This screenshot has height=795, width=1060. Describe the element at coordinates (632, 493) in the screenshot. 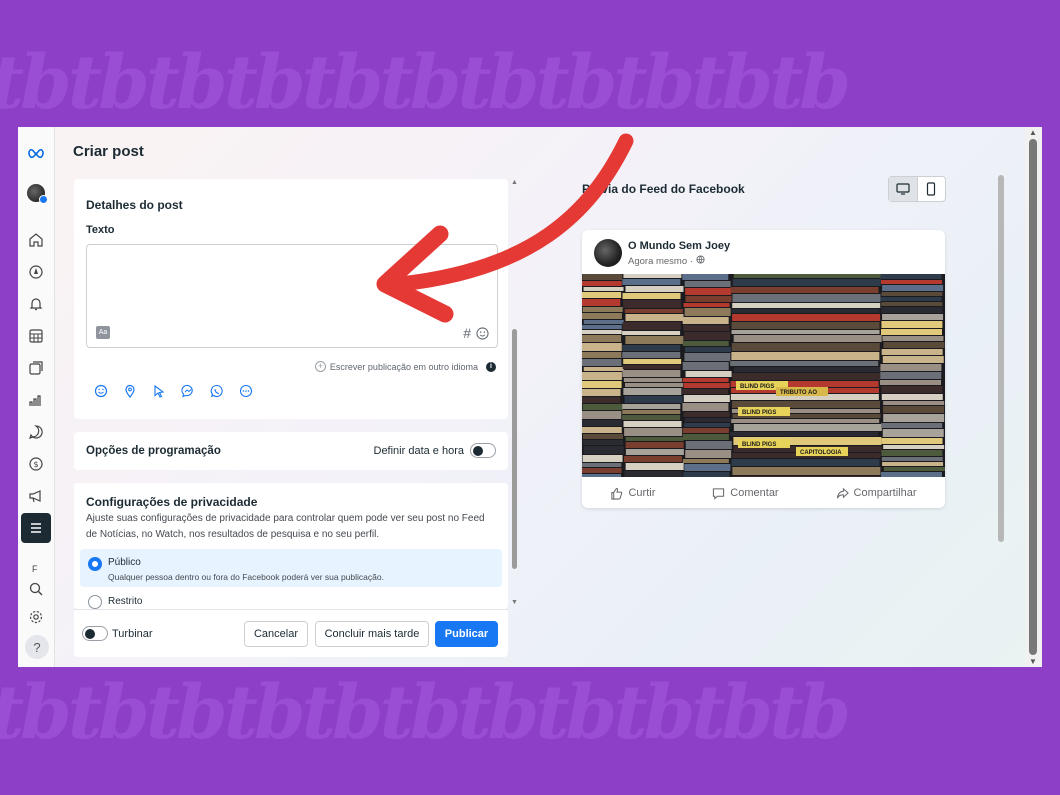

I see `like-action: Curtir` at that location.